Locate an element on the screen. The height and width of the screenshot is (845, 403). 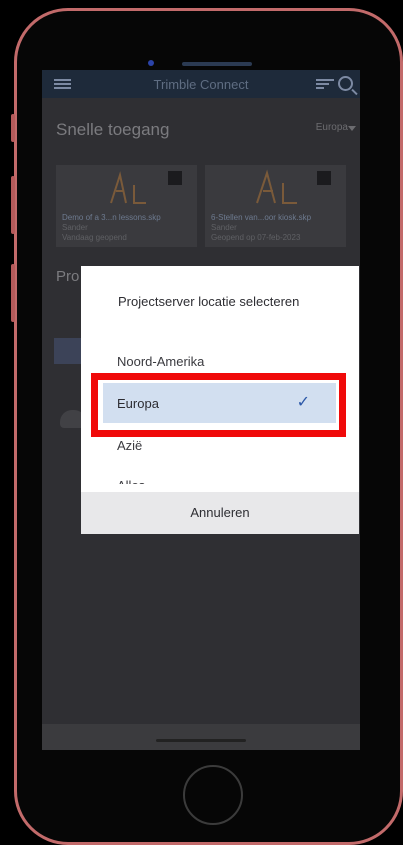
app-bar: Trimble Connect is located at coordinates (201, 84).